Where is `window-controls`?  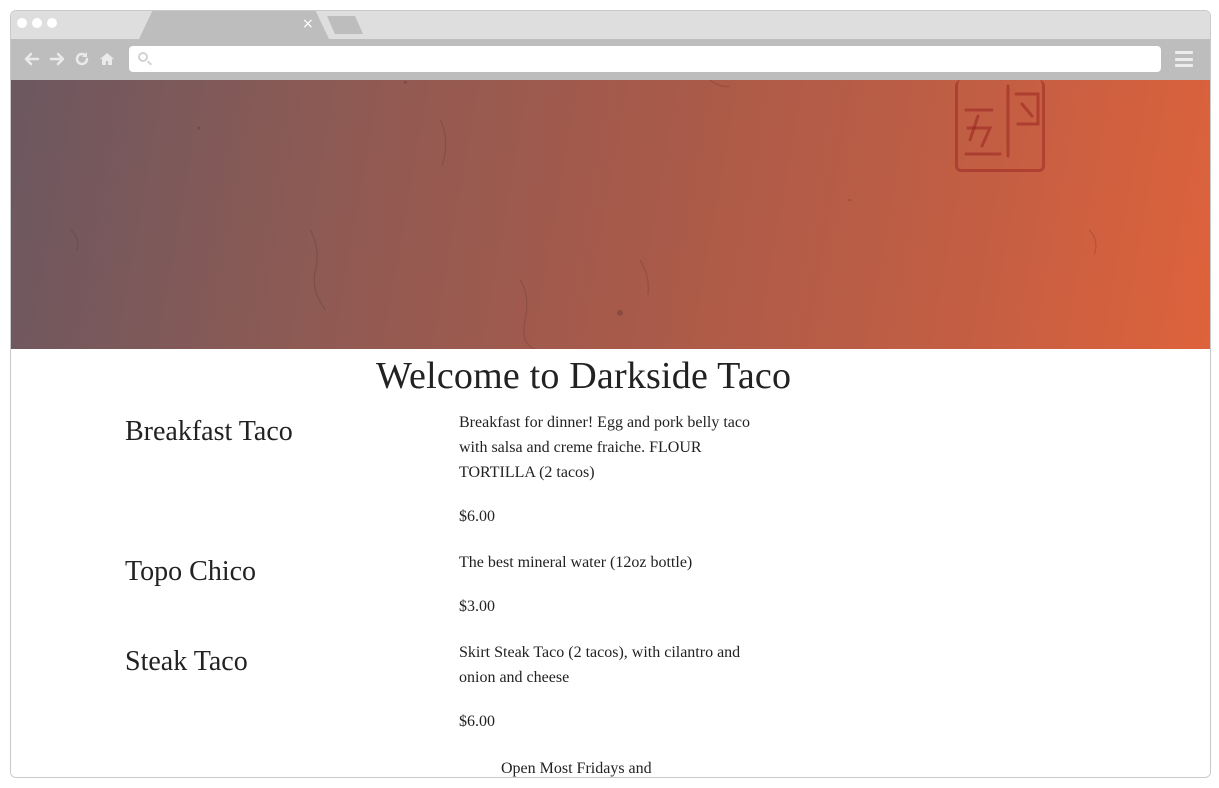
window-controls is located at coordinates (37, 23).